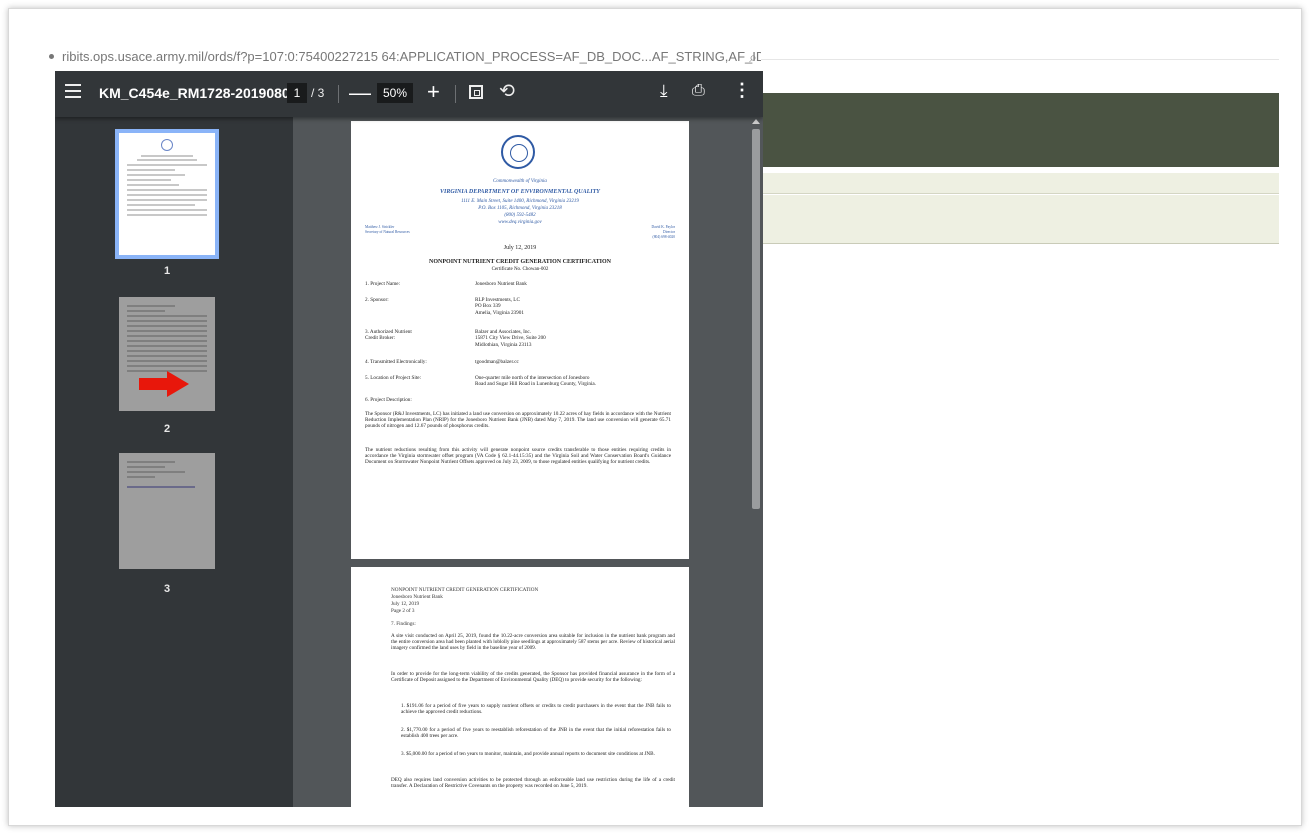 Image resolution: width=1309 pixels, height=833 pixels. I want to click on scrollbar-thumb, so click(756, 319).